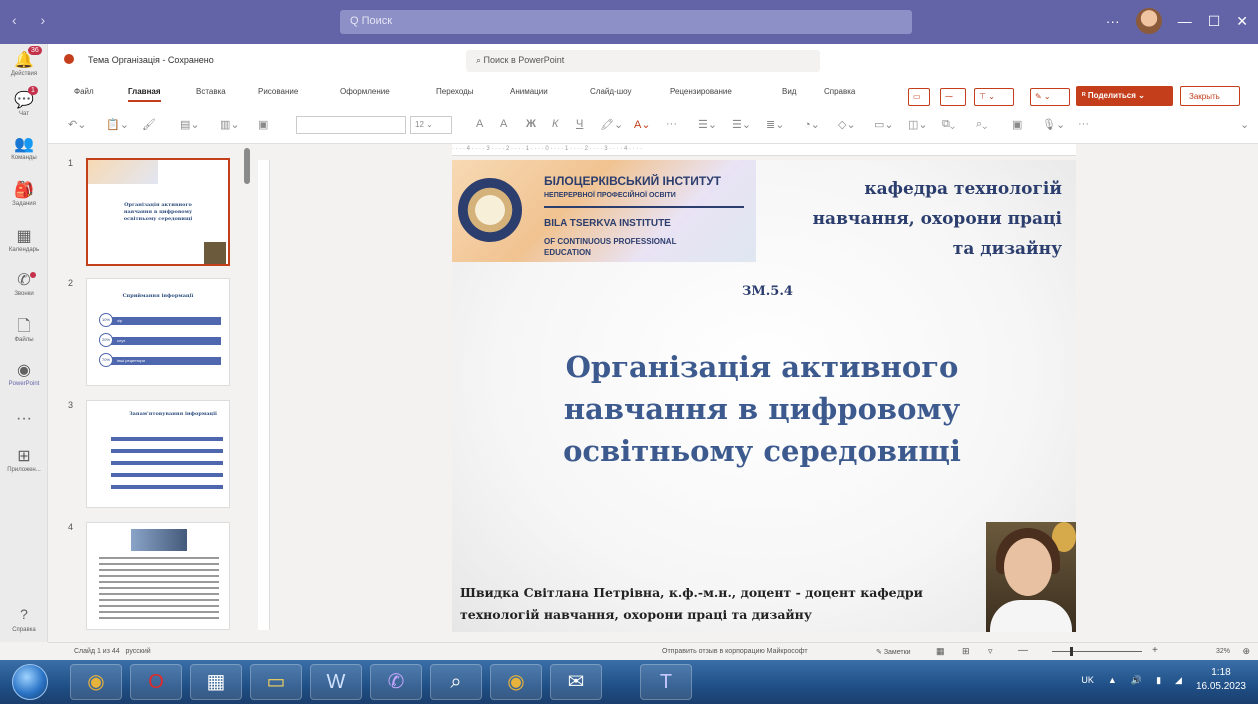  What do you see at coordinates (30, 682) in the screenshot?
I see `start-button` at bounding box center [30, 682].